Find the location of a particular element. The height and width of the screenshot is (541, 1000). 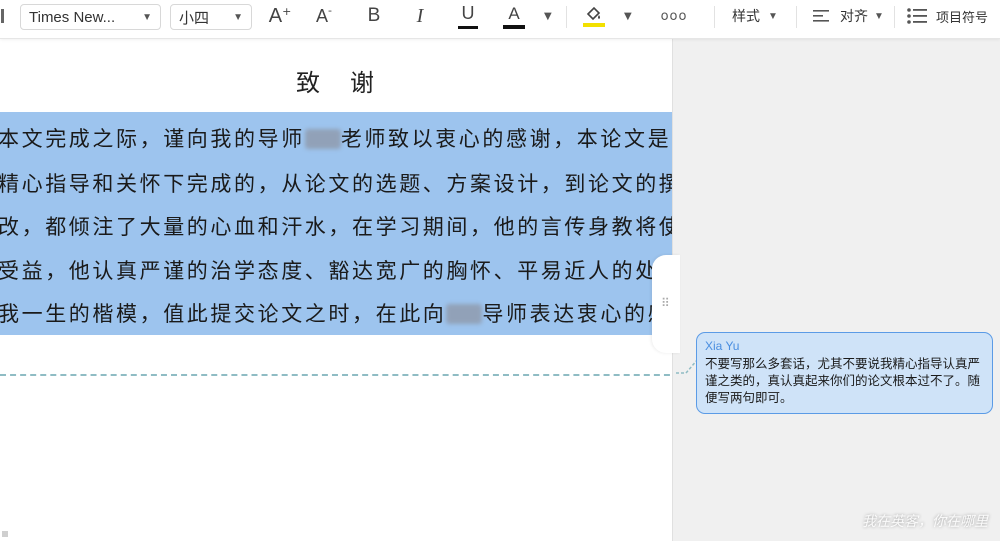

comment-author: Xia Yu is located at coordinates (722, 346).